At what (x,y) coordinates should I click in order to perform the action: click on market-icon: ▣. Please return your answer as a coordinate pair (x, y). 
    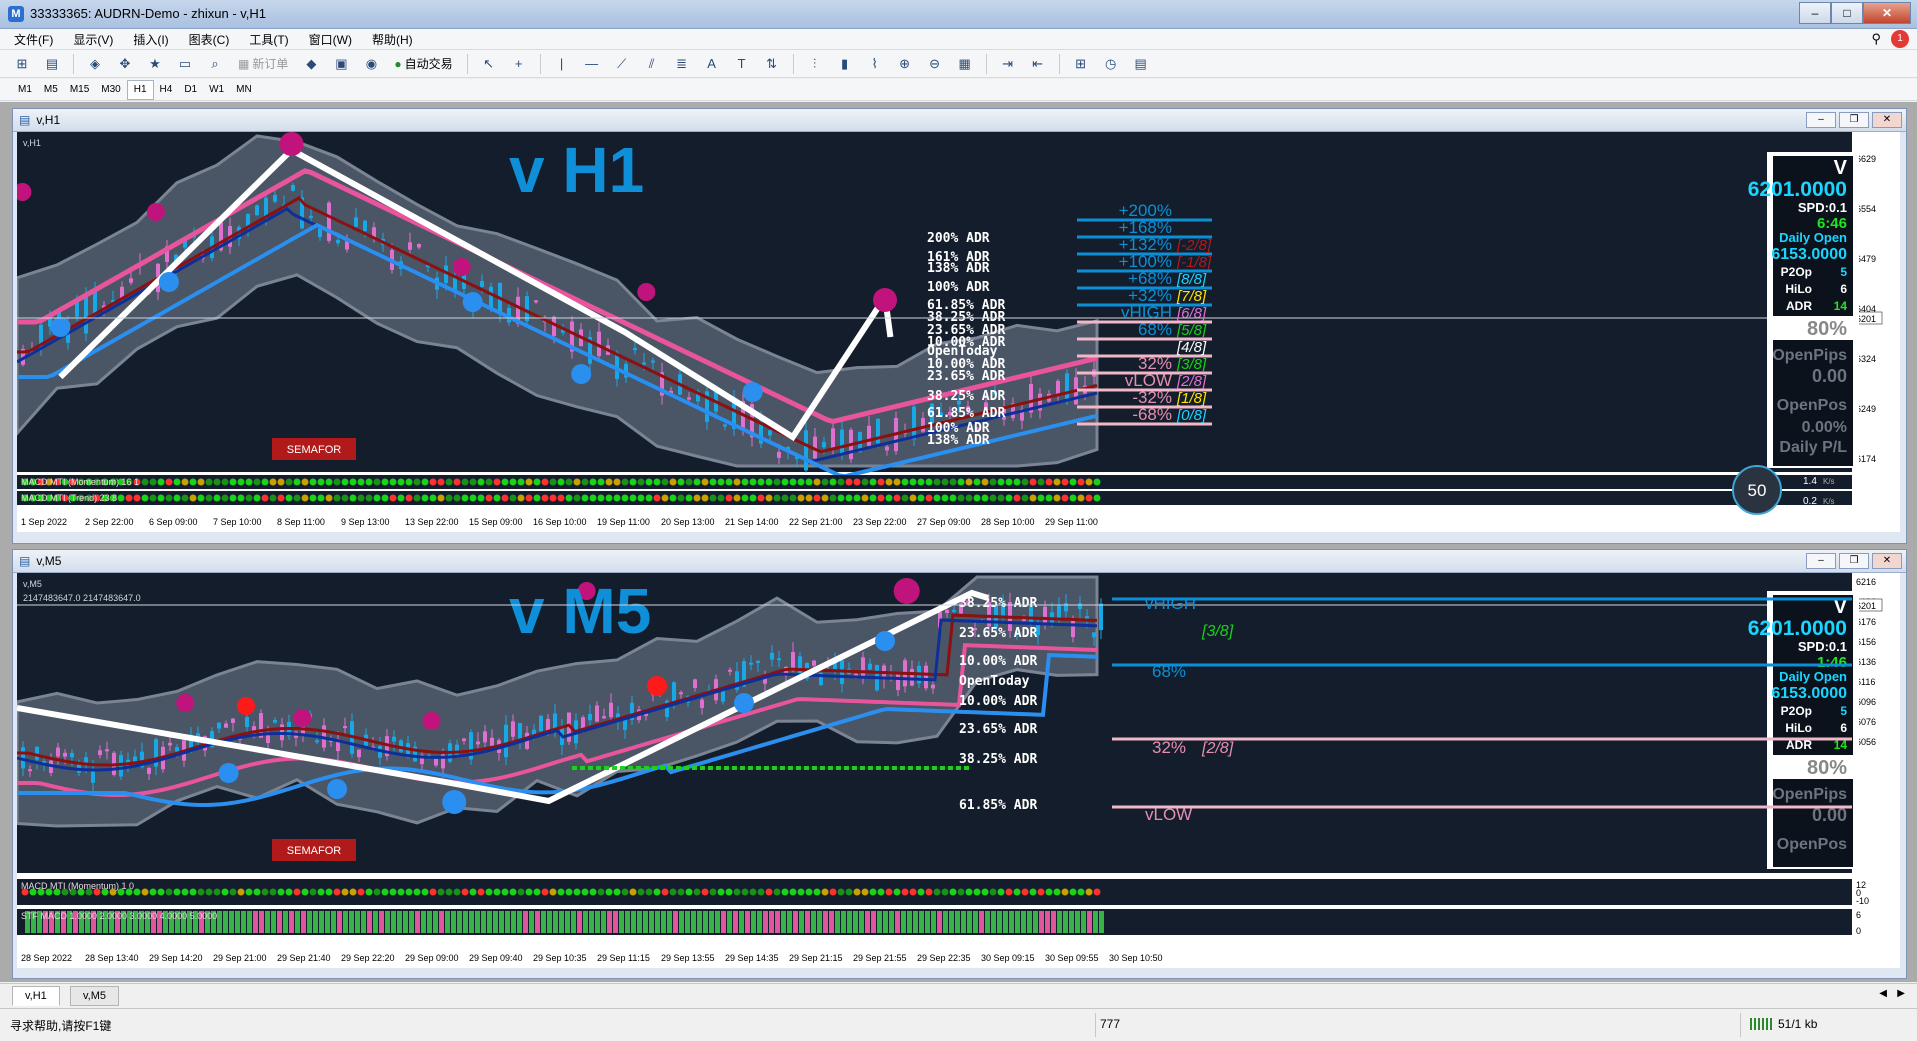
    Looking at the image, I should click on (341, 64).